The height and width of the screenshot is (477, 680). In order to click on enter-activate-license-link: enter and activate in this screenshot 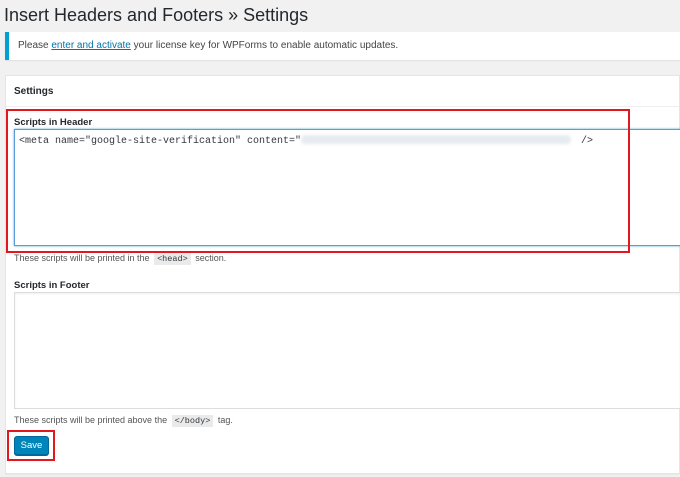, I will do `click(91, 45)`.